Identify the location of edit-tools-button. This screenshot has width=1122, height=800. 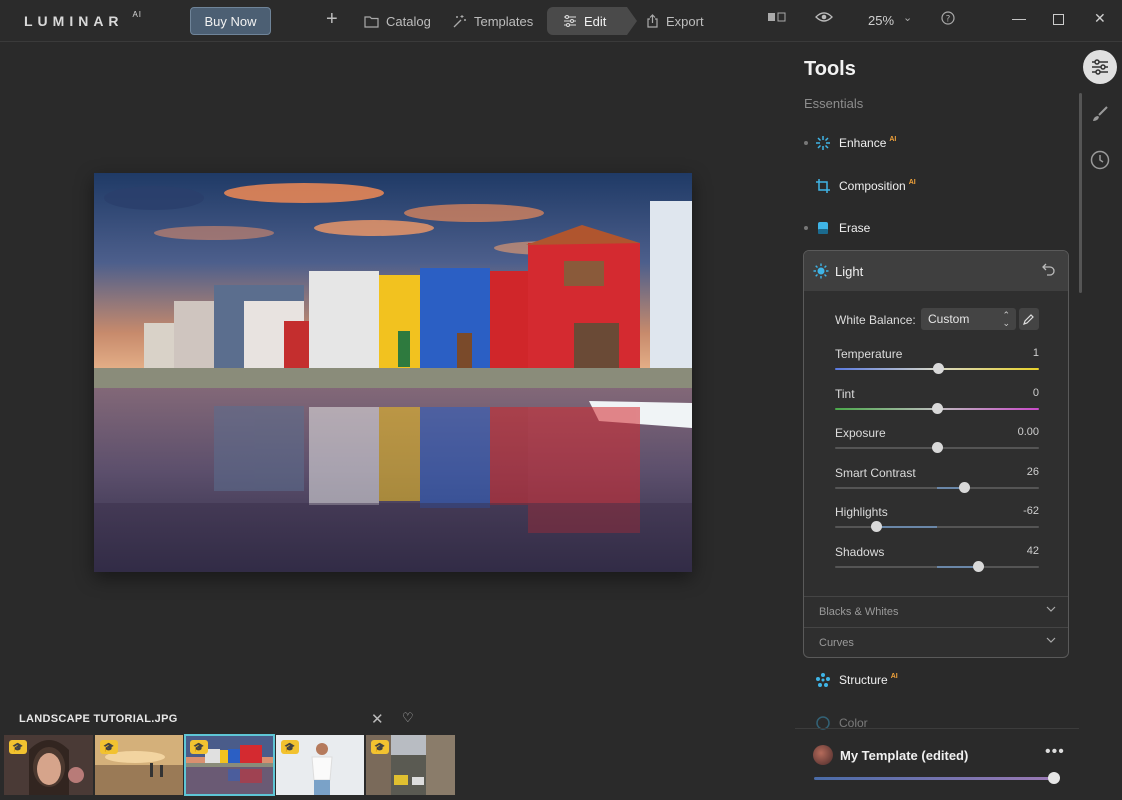
(1100, 67).